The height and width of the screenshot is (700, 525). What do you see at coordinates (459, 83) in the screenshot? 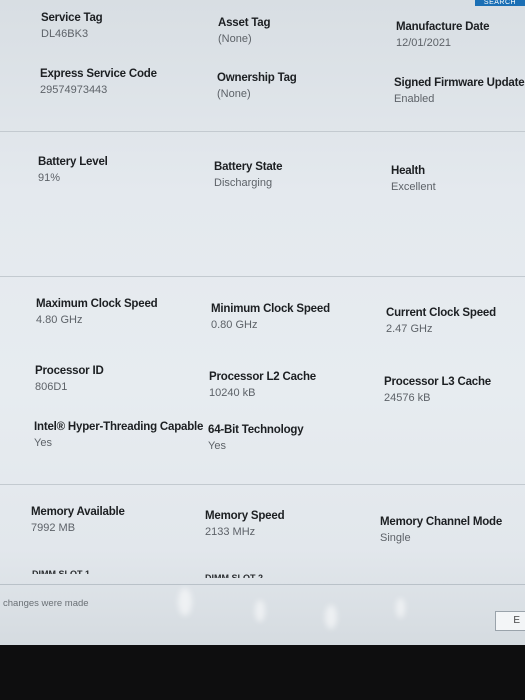
I see `signed-firmware-update-label: Signed Firmware Update` at bounding box center [459, 83].